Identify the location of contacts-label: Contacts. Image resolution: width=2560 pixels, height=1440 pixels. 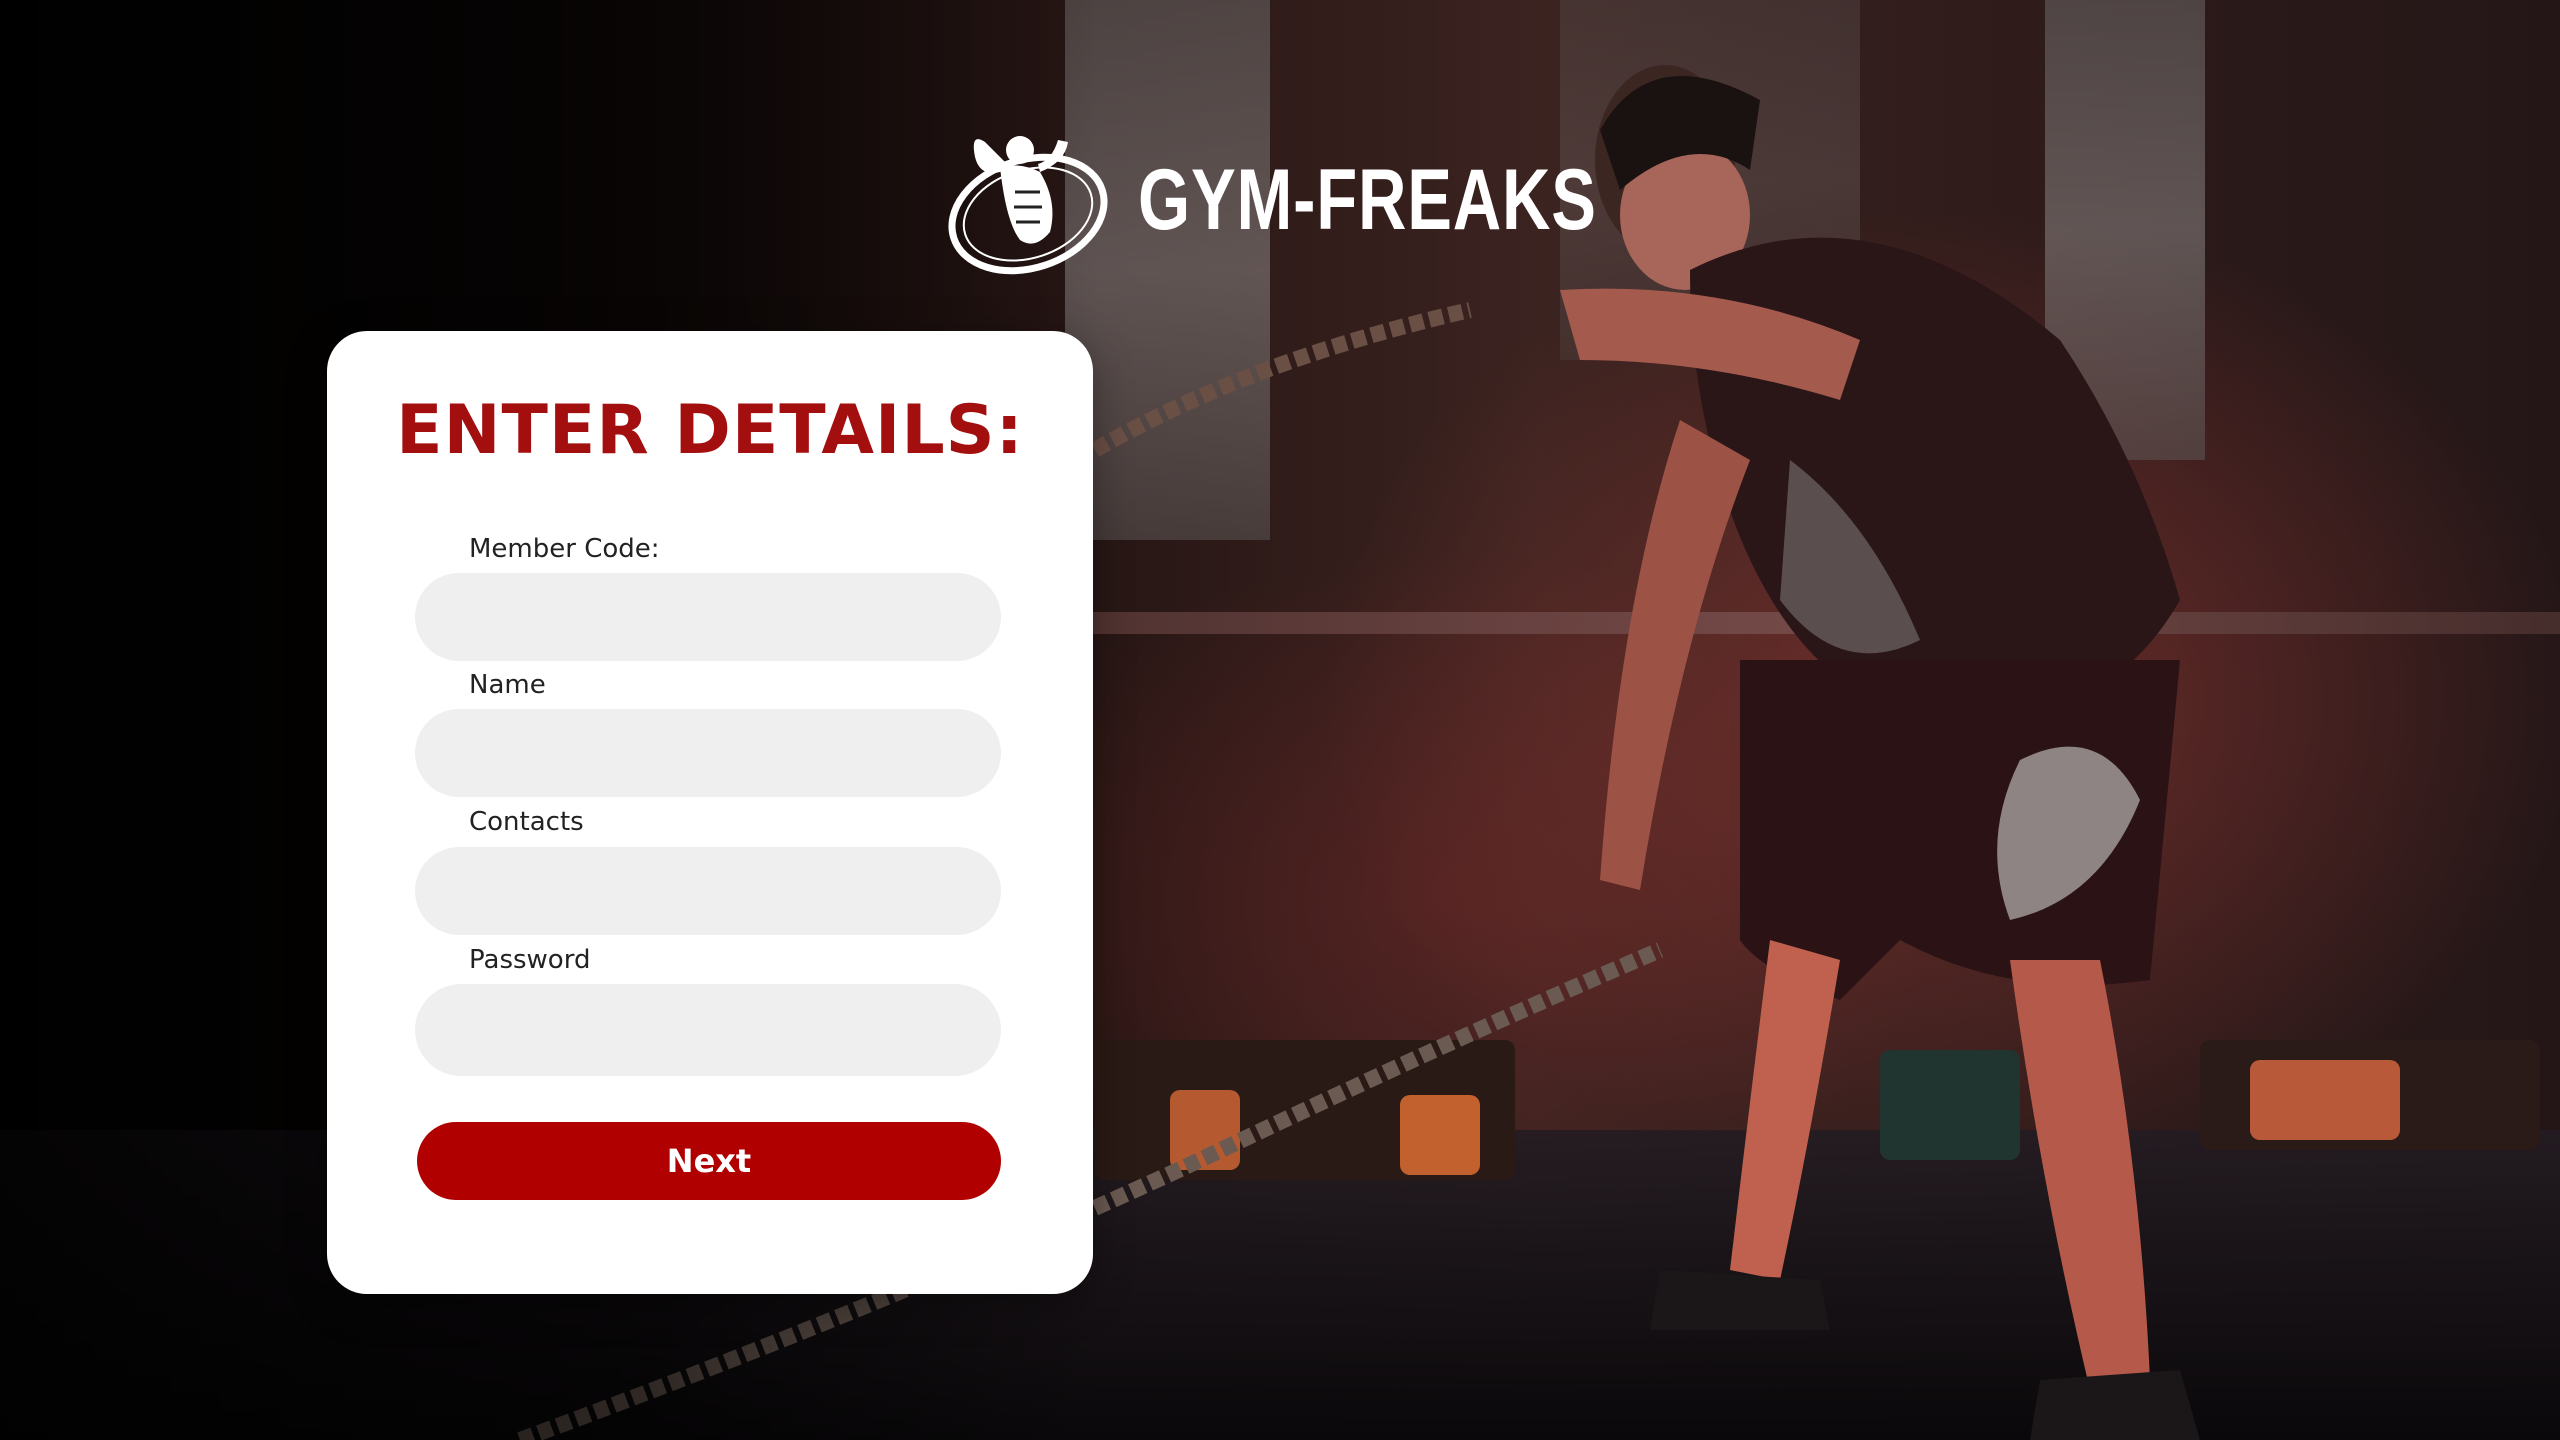
(526, 822).